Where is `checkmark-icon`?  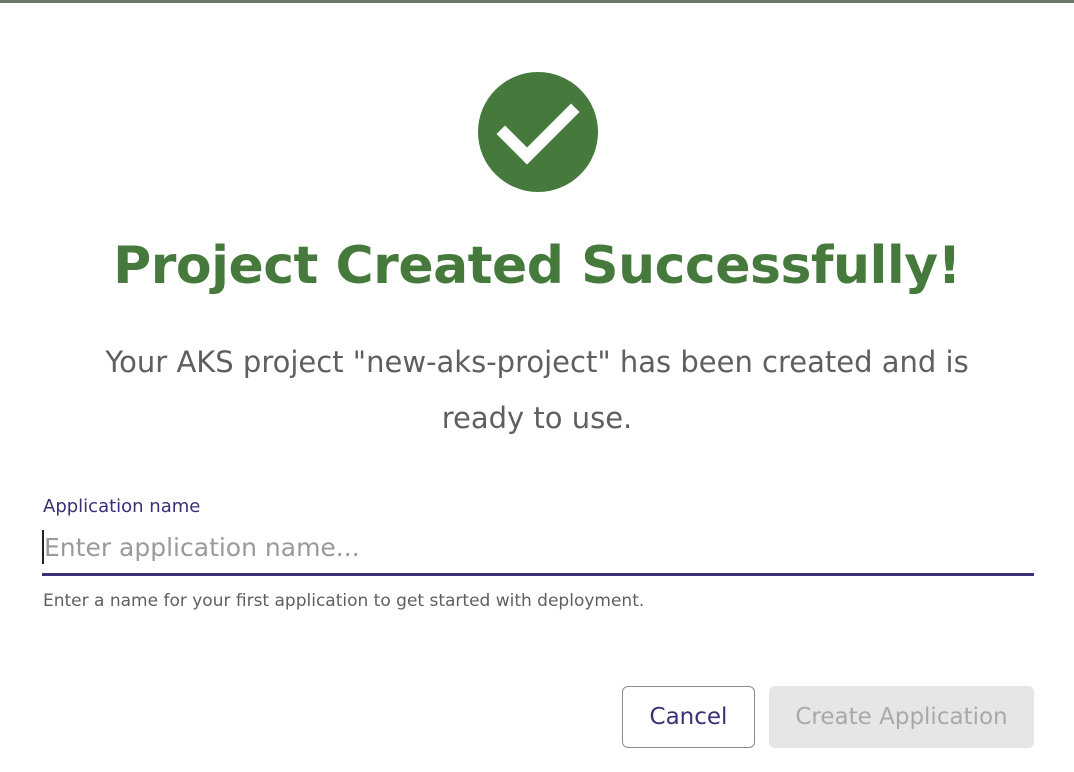
checkmark-icon is located at coordinates (538, 134).